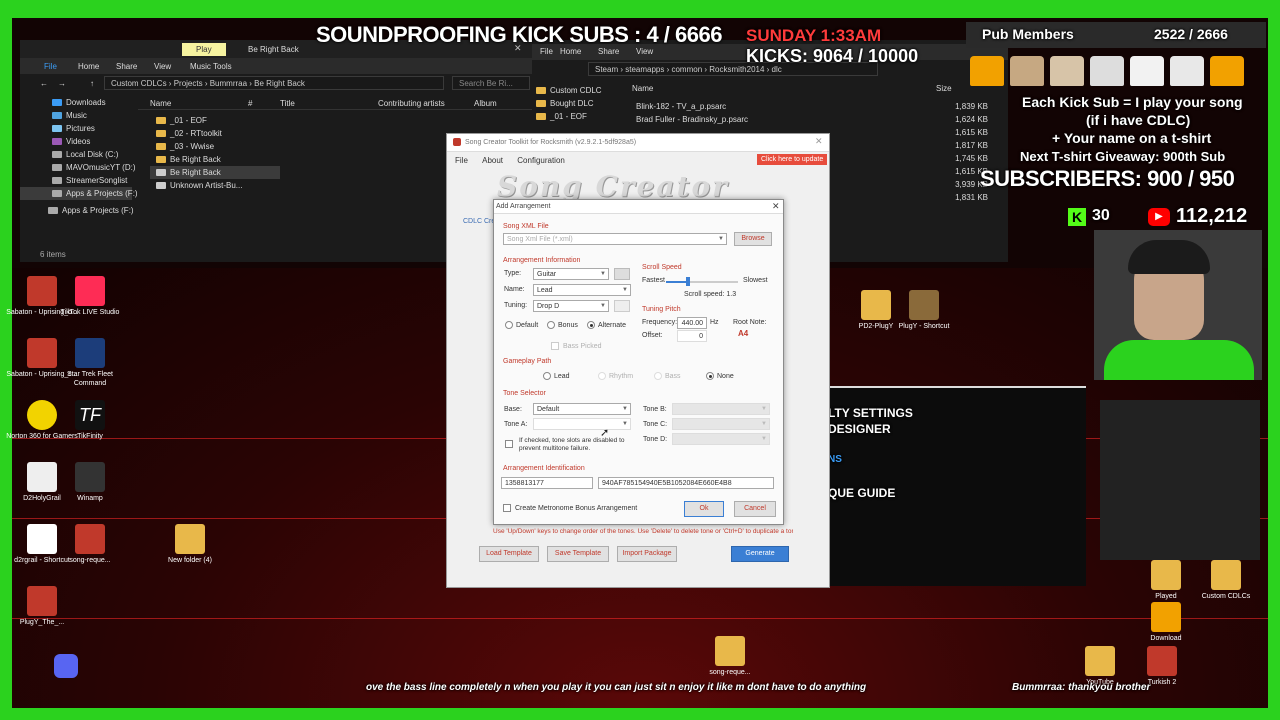 The image size is (1280, 720). I want to click on back-arrow-icon: ←, so click(44, 83).